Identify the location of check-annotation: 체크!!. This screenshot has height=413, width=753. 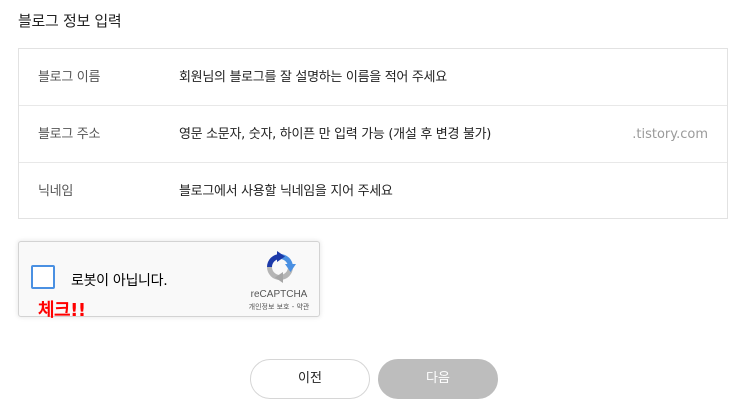
(62, 310).